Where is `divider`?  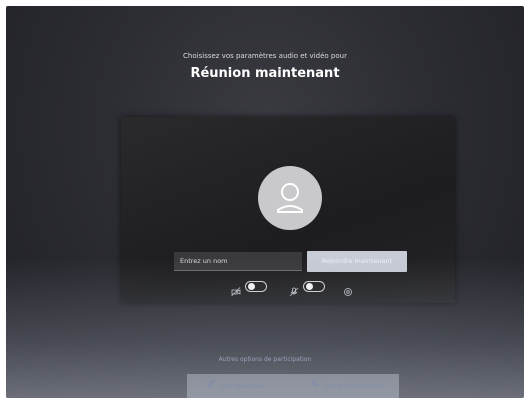
divider is located at coordinates (293, 386).